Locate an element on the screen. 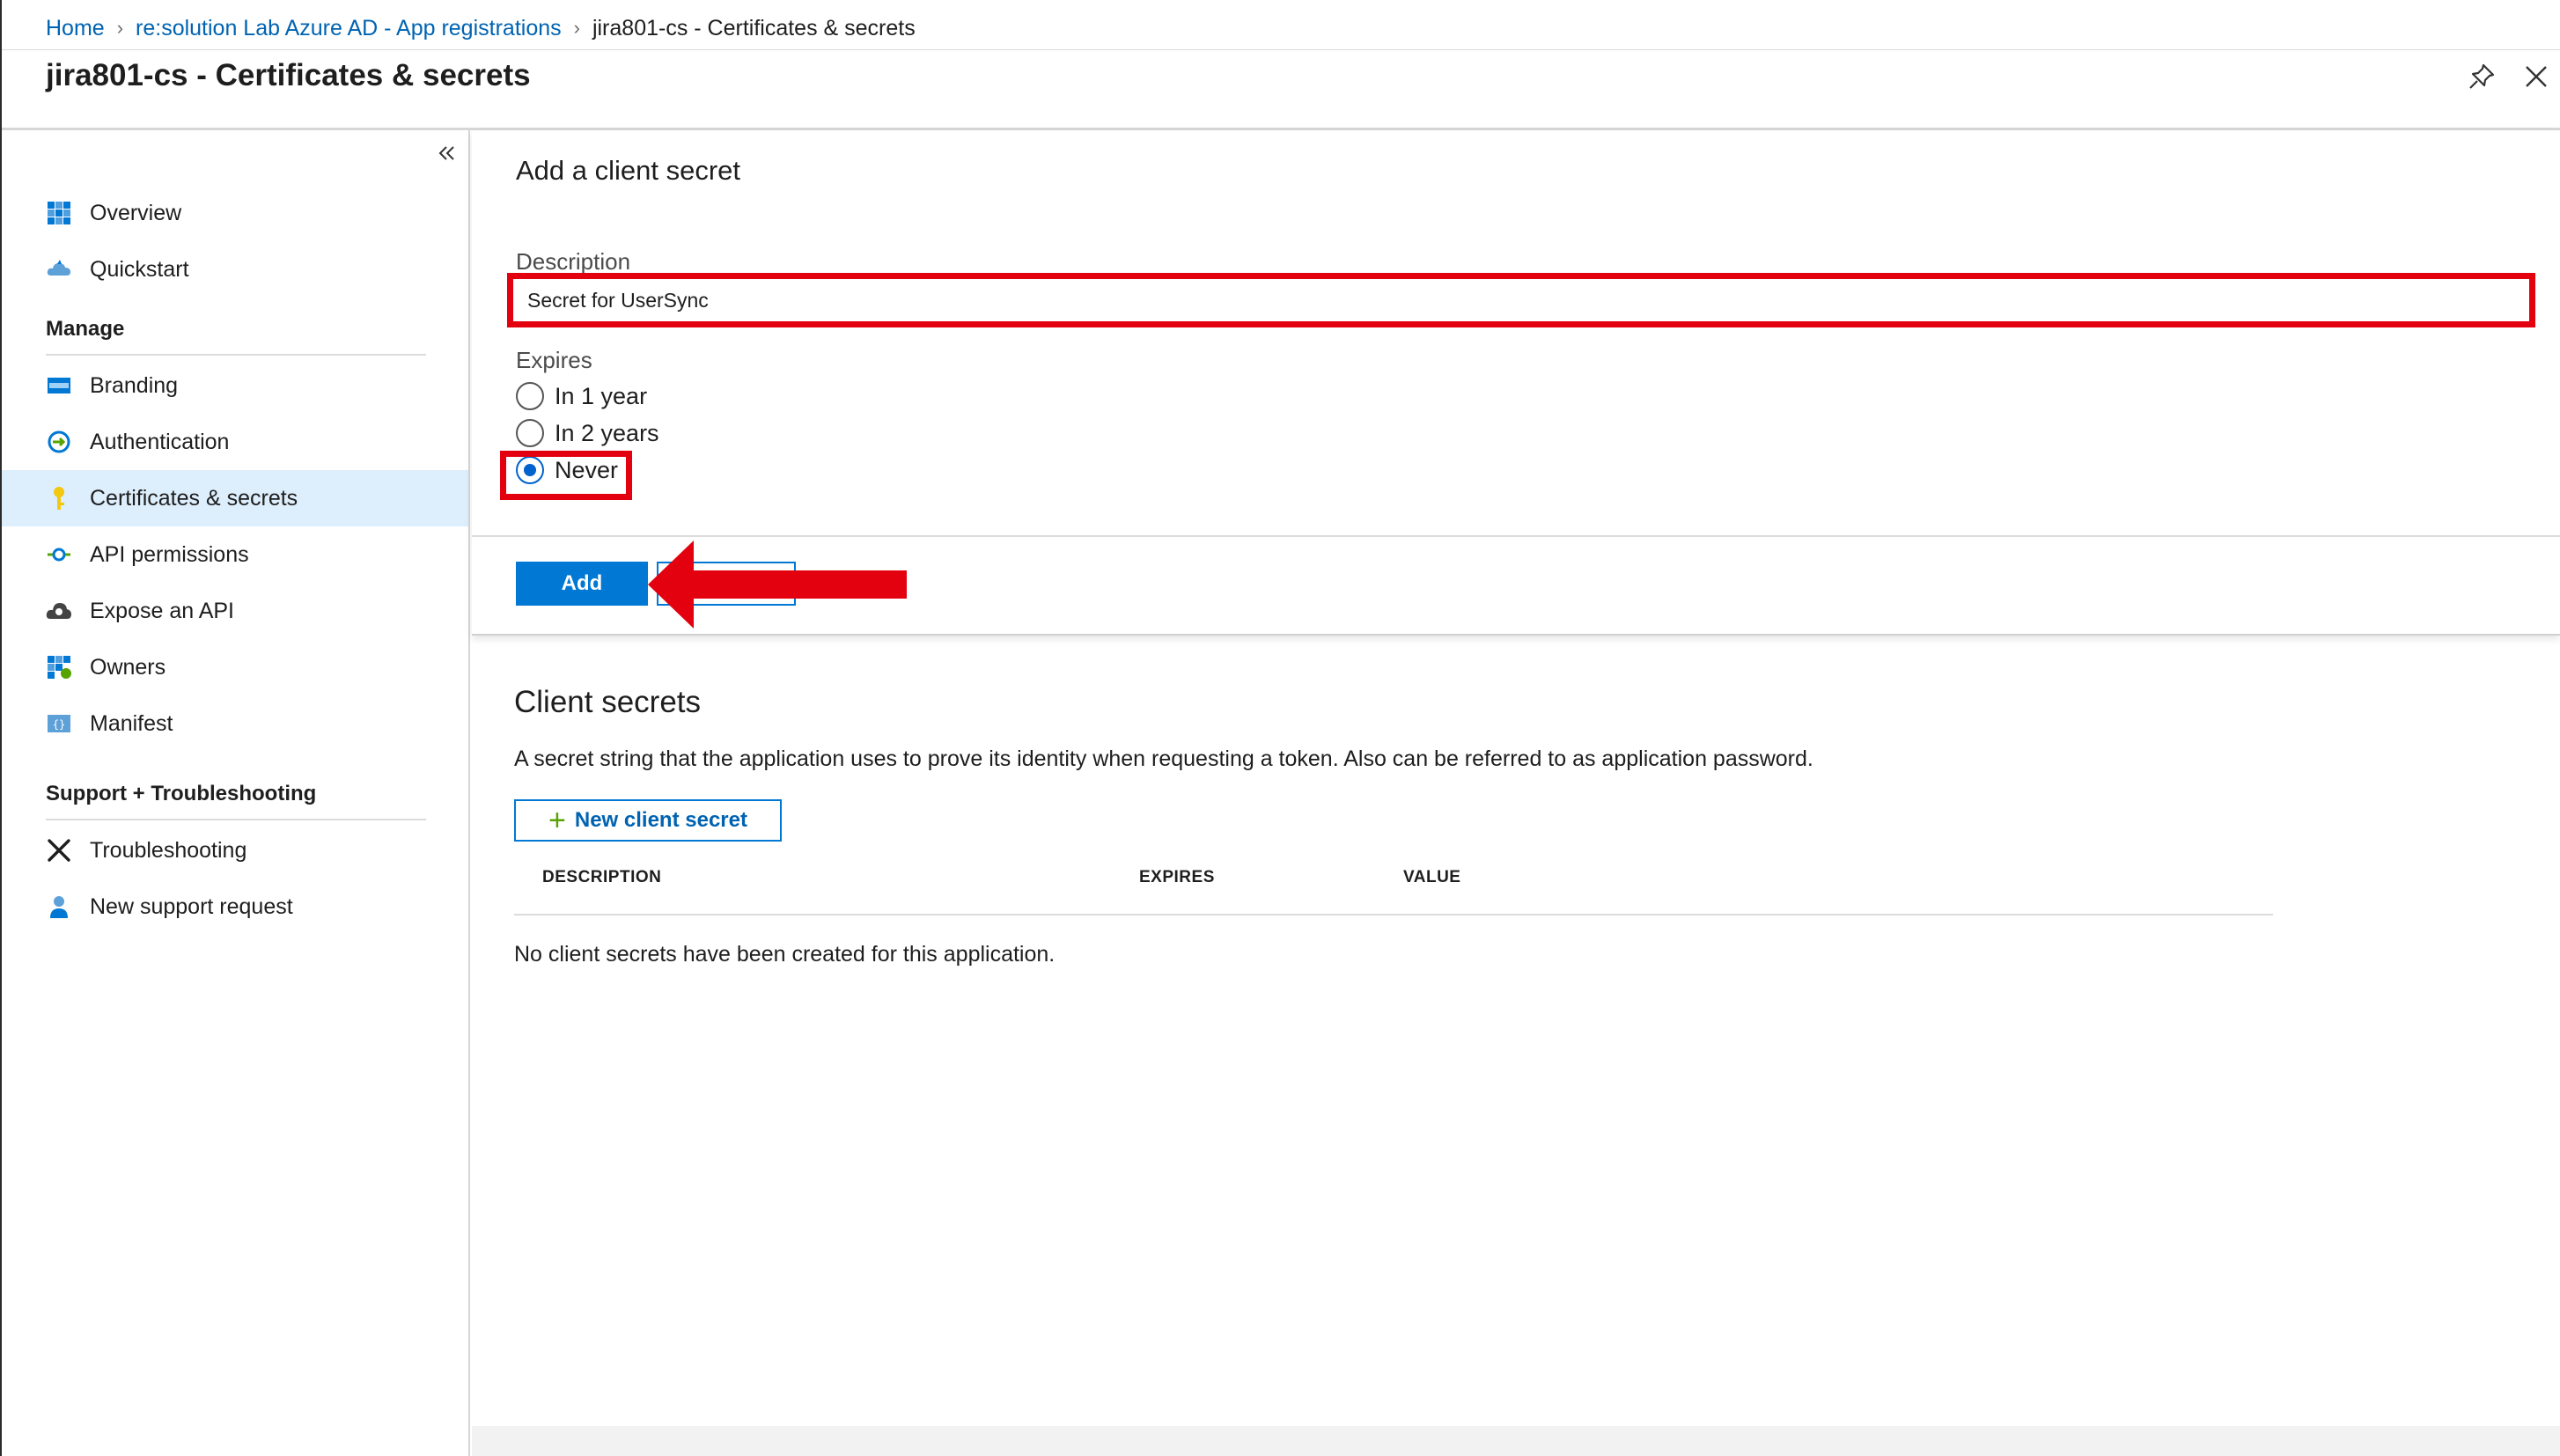  api-permissions-icon is located at coordinates (59, 555).